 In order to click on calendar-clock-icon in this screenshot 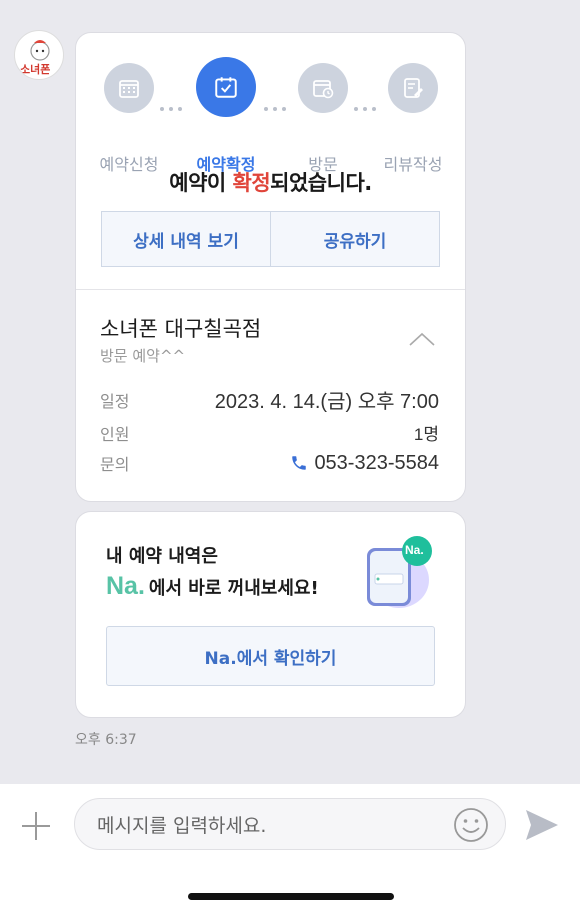, I will do `click(323, 89)`.